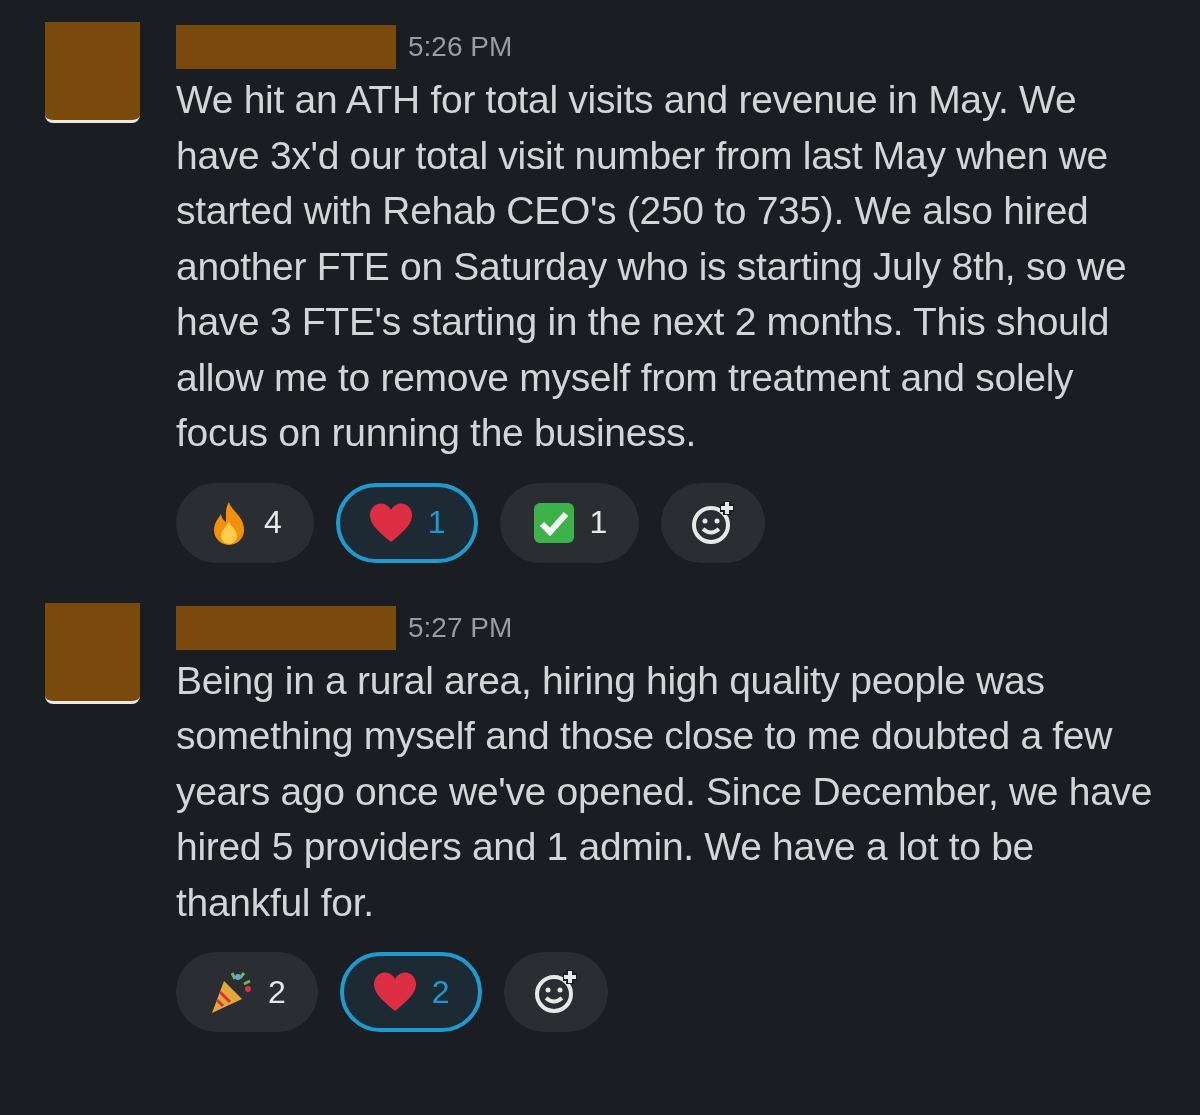 The width and height of the screenshot is (1200, 1115). Describe the element at coordinates (553, 522) in the screenshot. I see `checkmark-icon` at that location.